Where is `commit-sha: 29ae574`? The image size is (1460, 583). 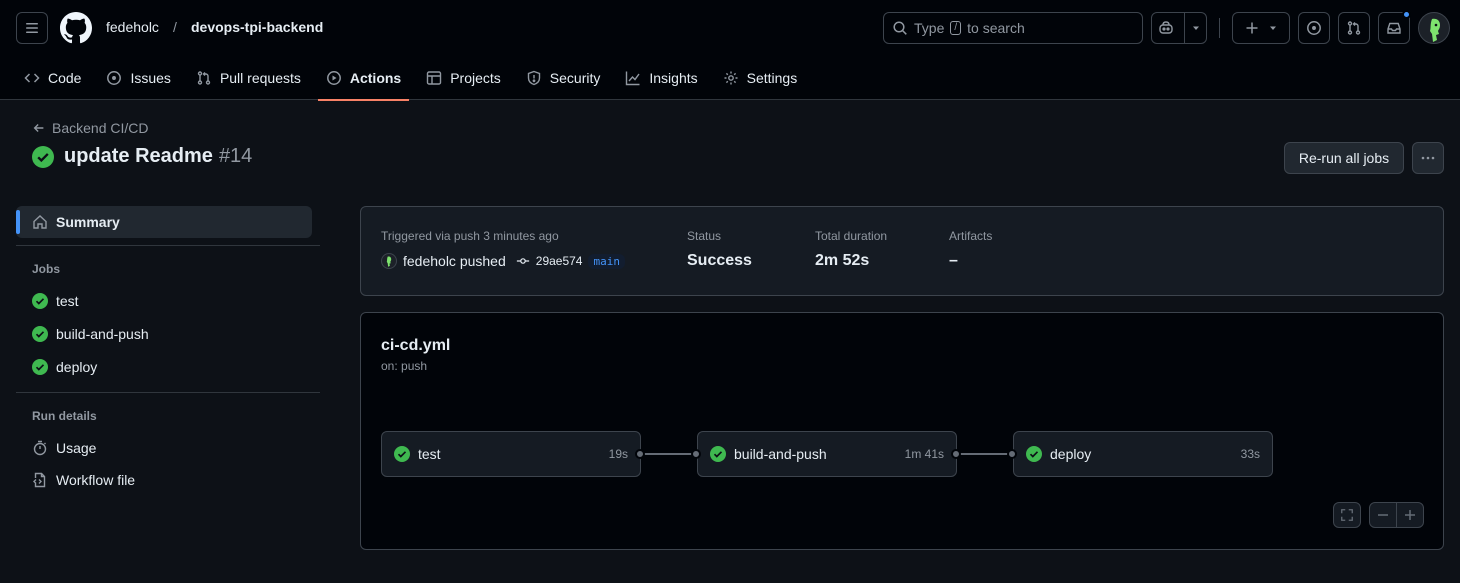 commit-sha: 29ae574 is located at coordinates (559, 261).